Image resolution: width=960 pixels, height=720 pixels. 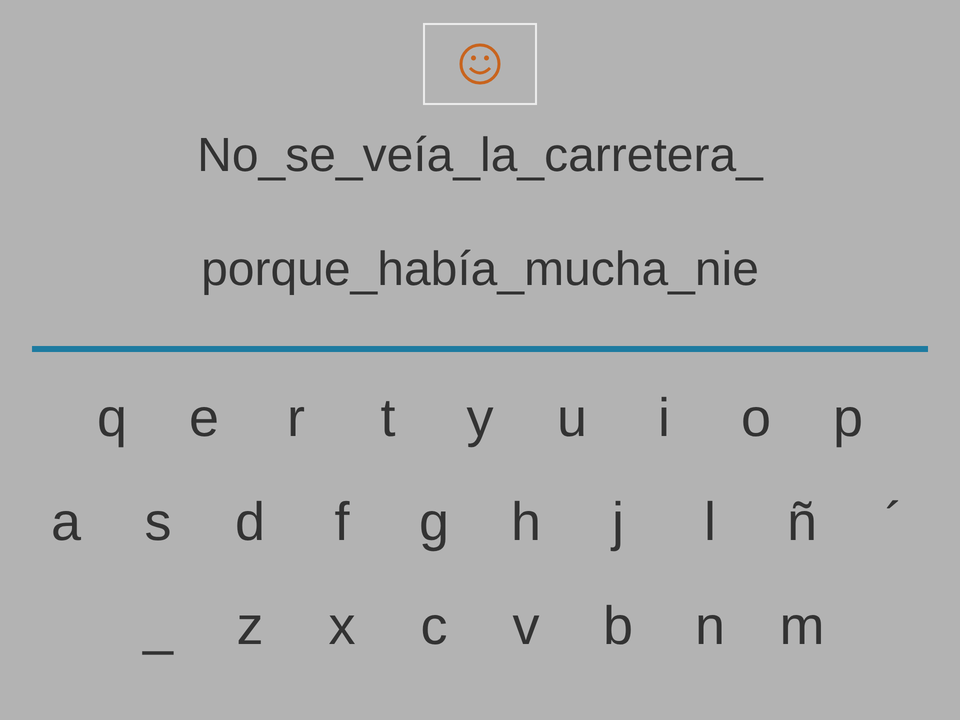 I want to click on letter-key: o, so click(x=756, y=418).